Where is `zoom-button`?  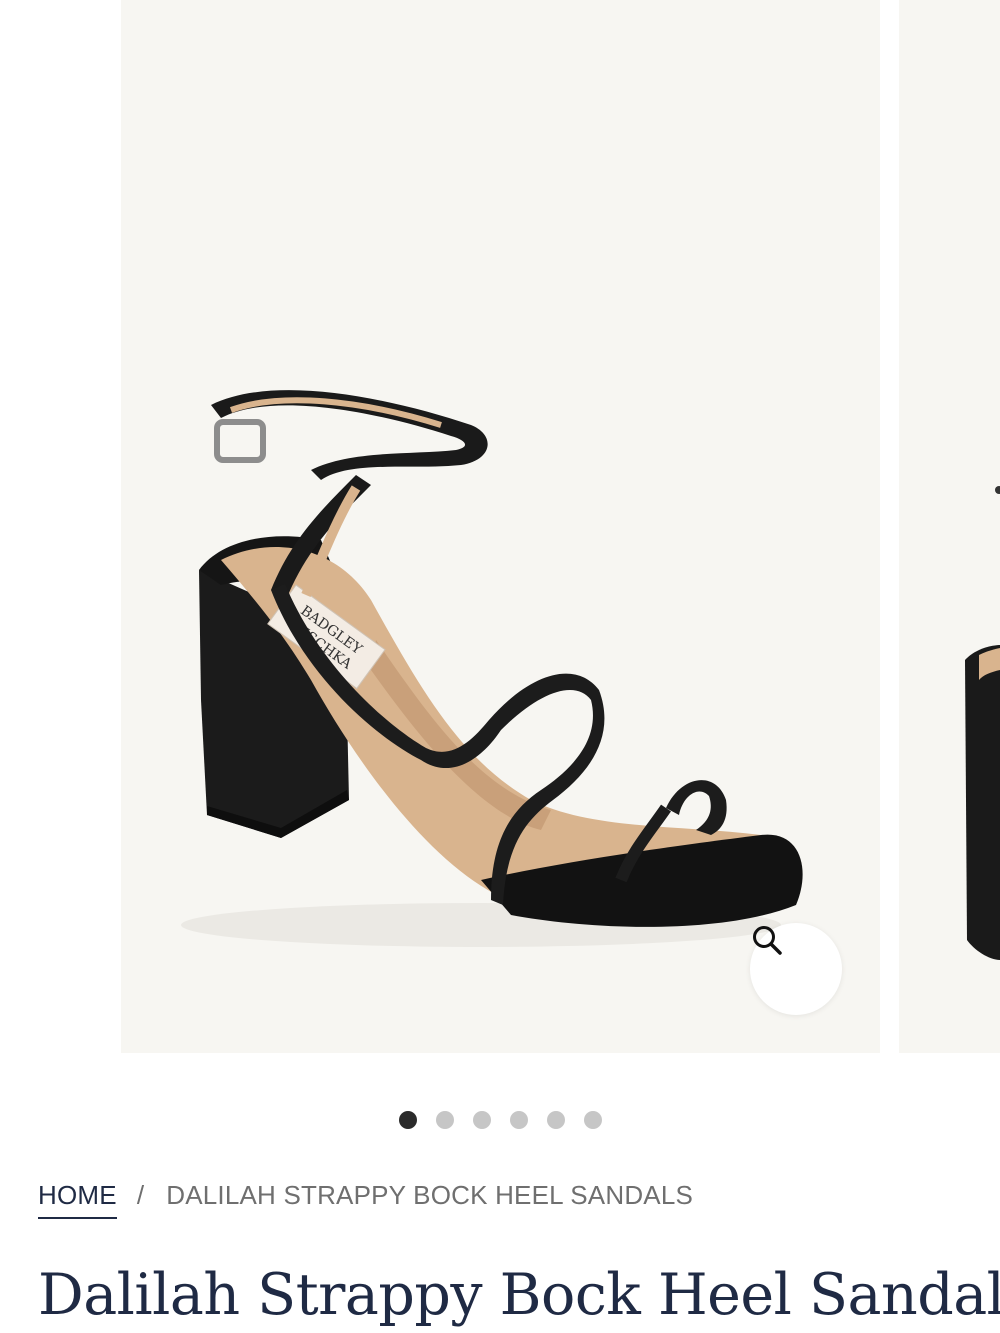
zoom-button is located at coordinates (796, 969).